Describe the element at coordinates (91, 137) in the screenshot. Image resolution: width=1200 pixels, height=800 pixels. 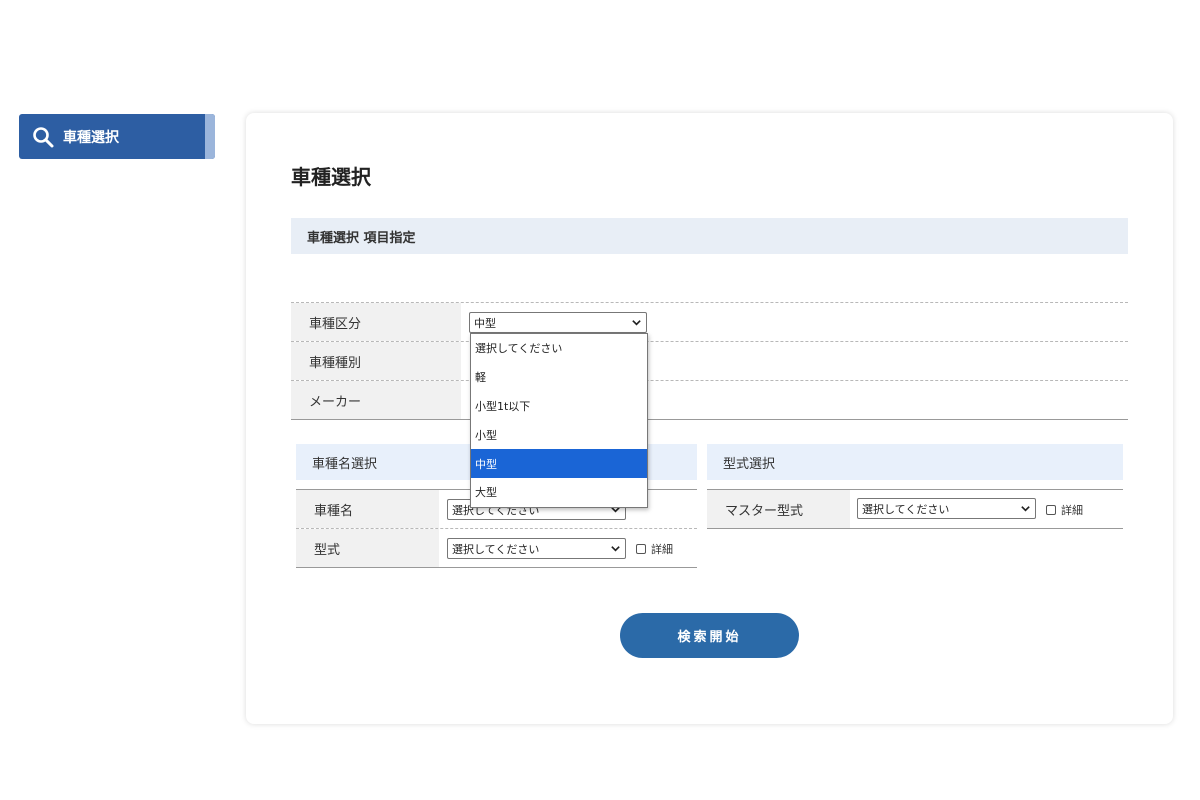
I see `sidebar-item-label: 車種選択` at that location.